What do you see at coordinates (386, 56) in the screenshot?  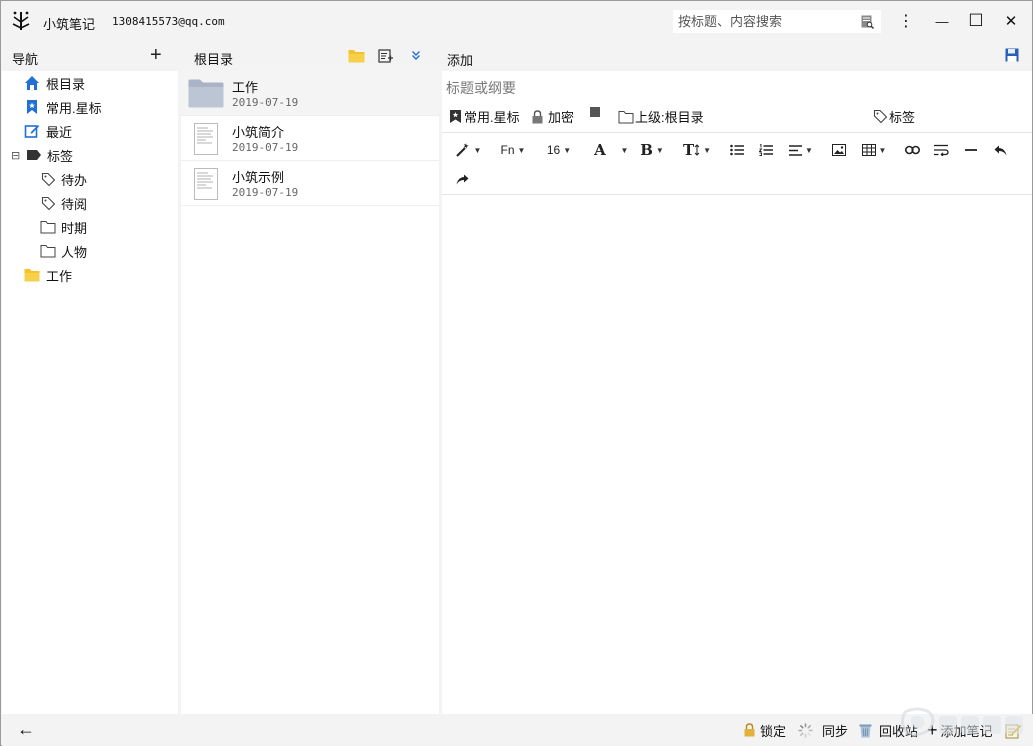 I see `new-note-icon` at bounding box center [386, 56].